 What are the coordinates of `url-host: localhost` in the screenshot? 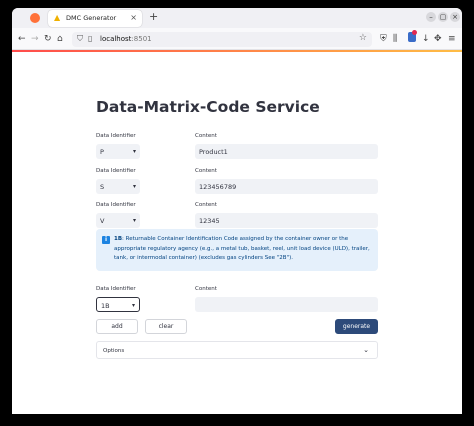 It's located at (116, 39).